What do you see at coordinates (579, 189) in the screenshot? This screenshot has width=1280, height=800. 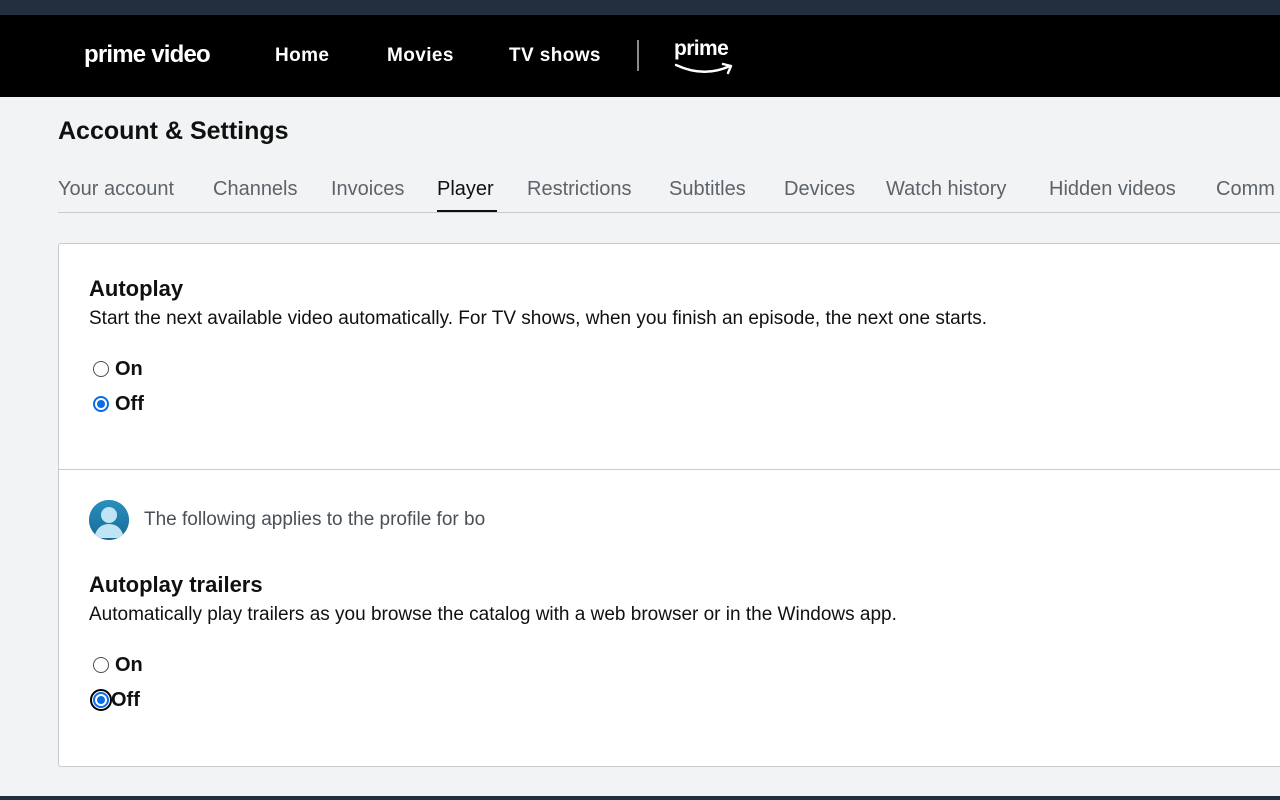 I see `tab-restrictions: Restrictions` at bounding box center [579, 189].